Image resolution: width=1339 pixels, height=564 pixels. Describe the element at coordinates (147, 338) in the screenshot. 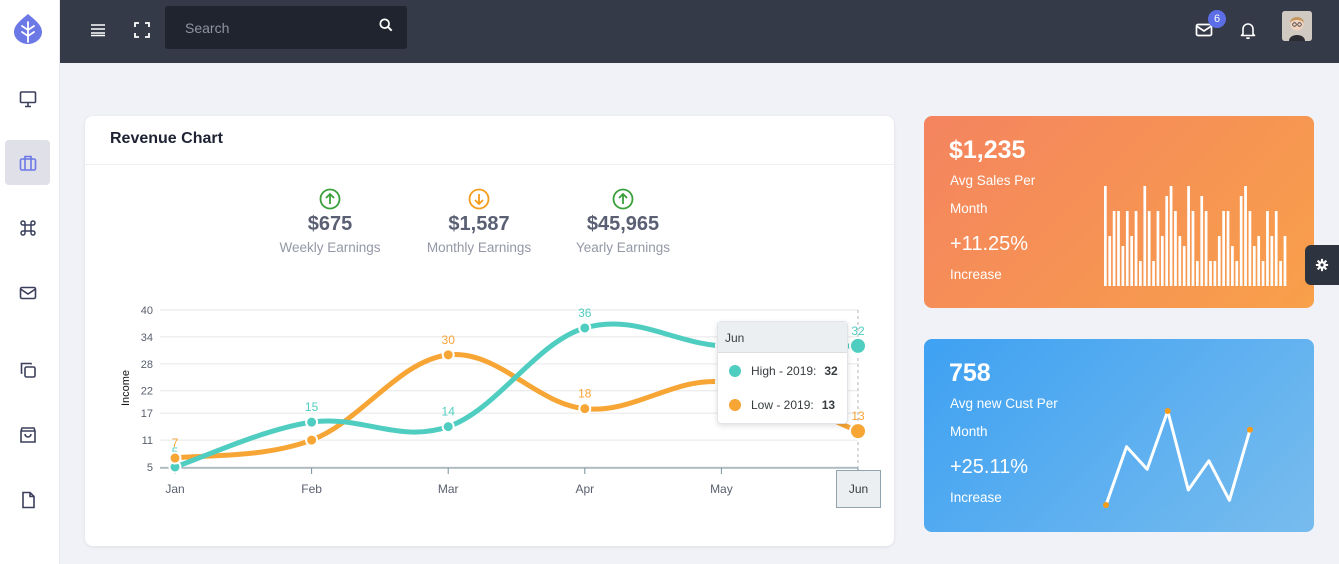

I see `y-tick-label: 34` at that location.